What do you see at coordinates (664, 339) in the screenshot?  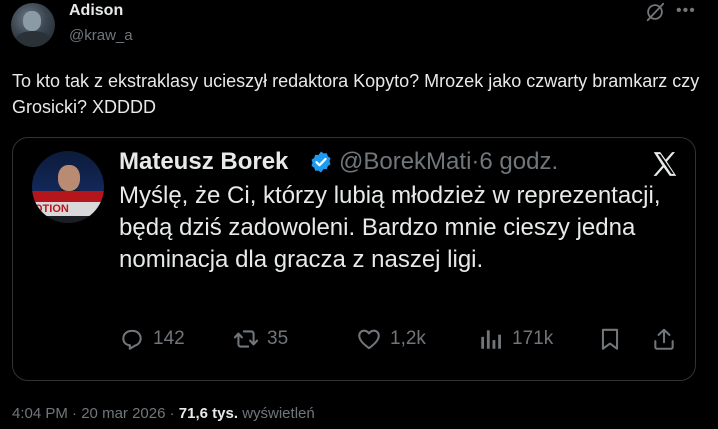 I see `share-icon` at bounding box center [664, 339].